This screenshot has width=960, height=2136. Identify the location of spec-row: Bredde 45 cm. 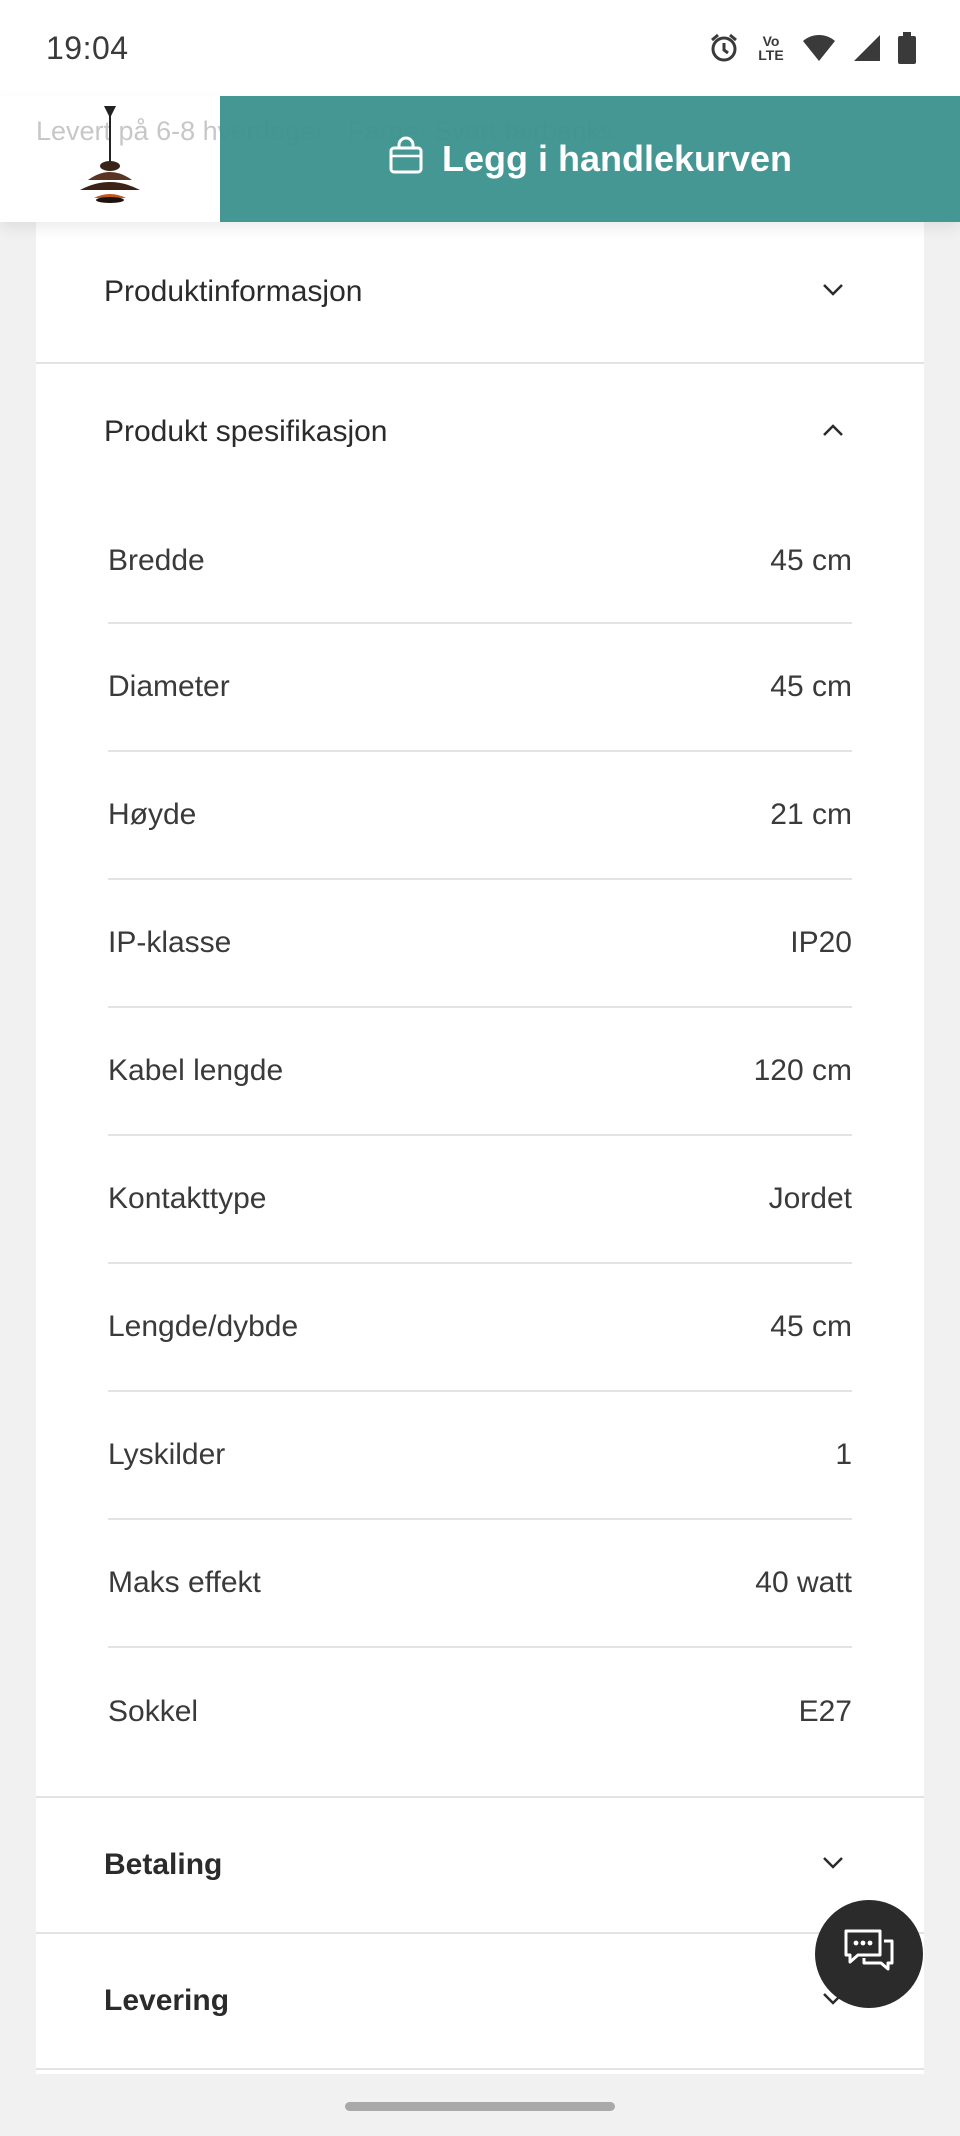
(480, 562).